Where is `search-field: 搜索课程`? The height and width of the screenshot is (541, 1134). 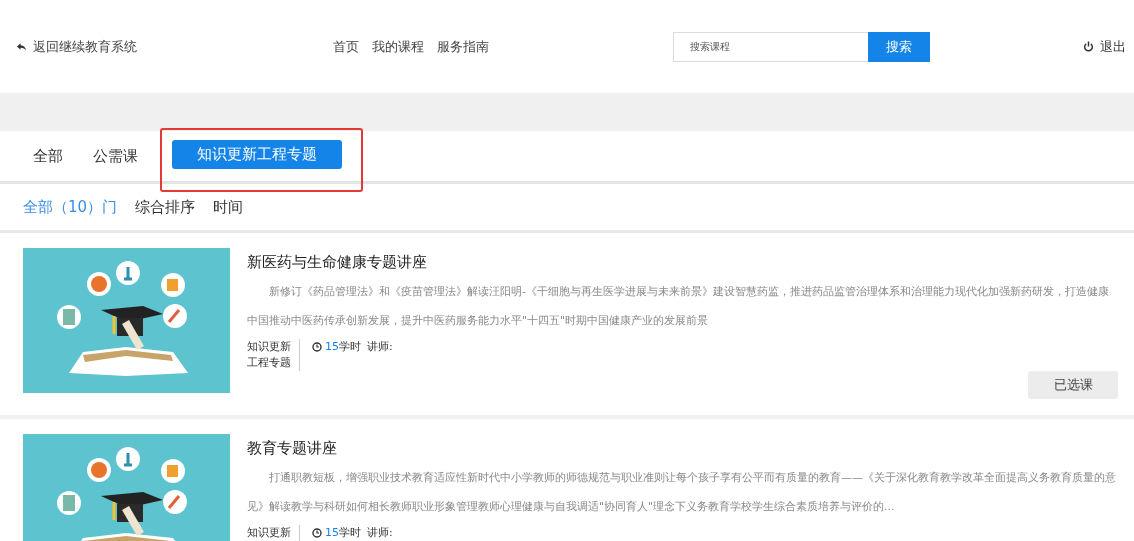
search-field: 搜索课程 is located at coordinates (770, 46).